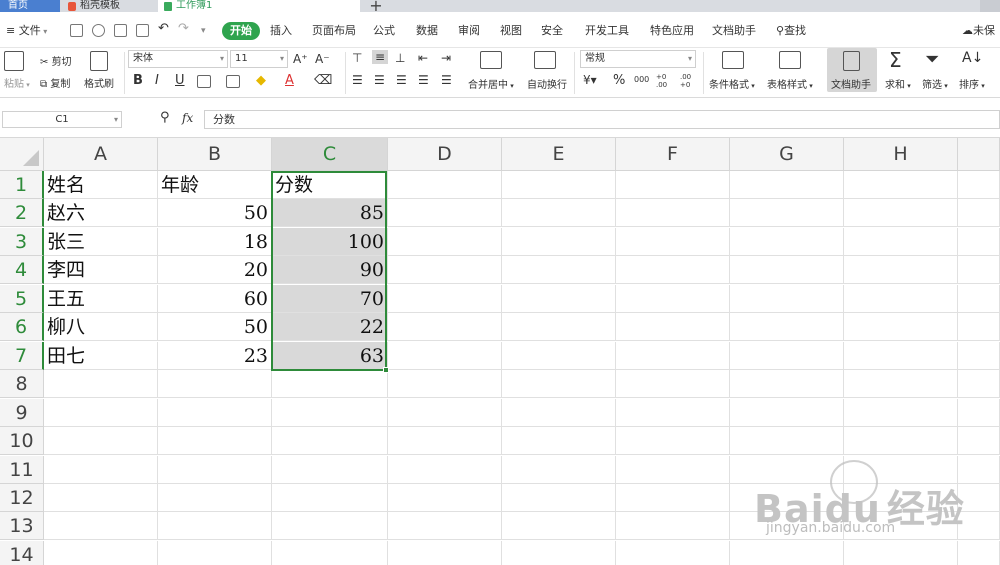  What do you see at coordinates (787, 384) in the screenshot?
I see `cell-g8` at bounding box center [787, 384].